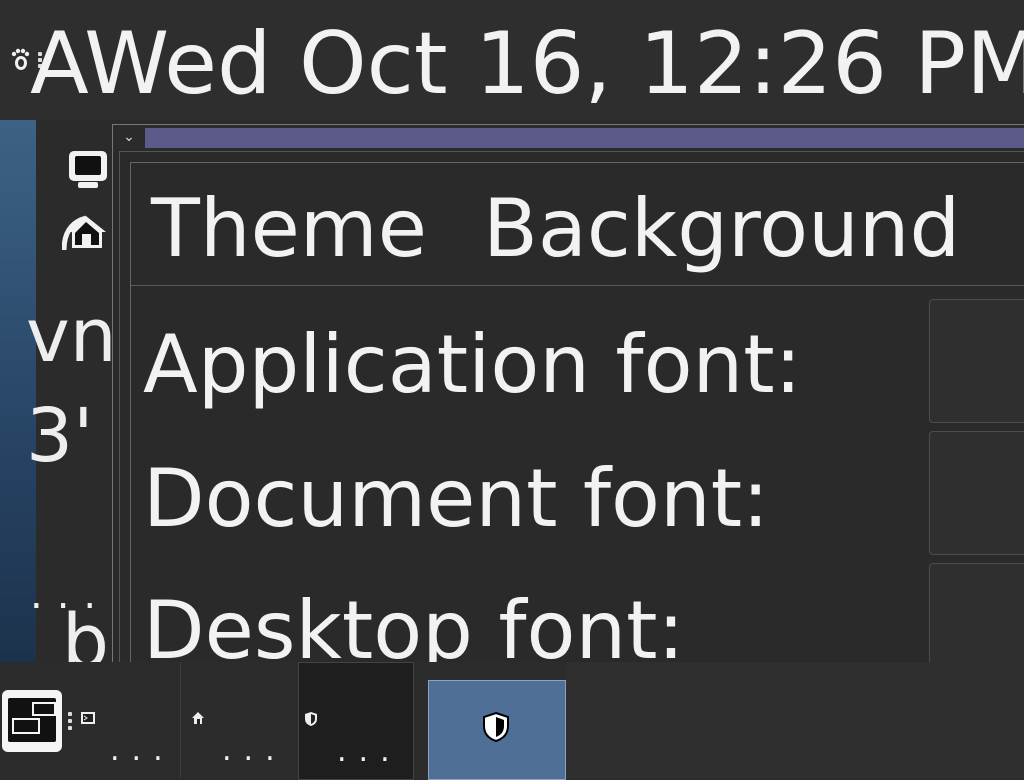 This screenshot has height=780, width=1024. Describe the element at coordinates (69, 336) in the screenshot. I see `desktop-label-line1: vn` at that location.